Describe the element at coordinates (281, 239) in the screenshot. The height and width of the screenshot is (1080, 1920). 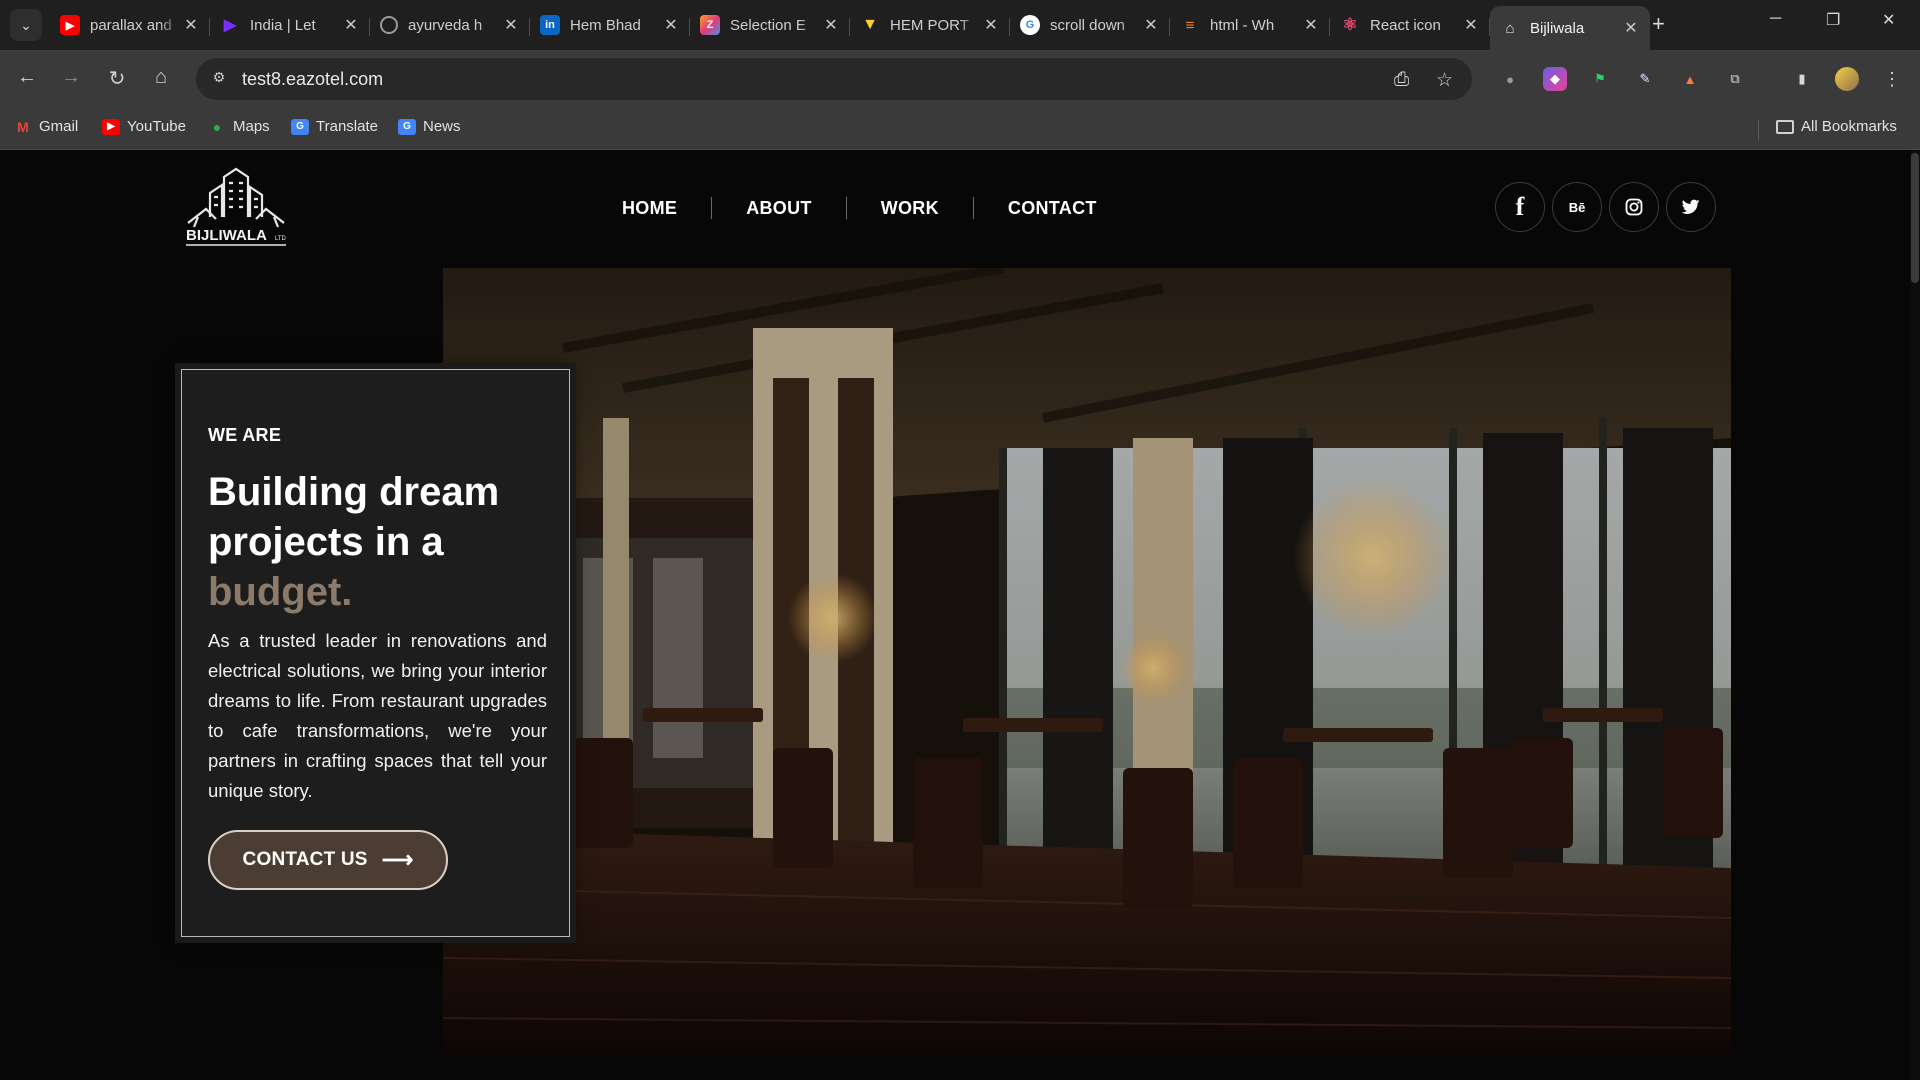
I see `logo-suffix: LTD` at that location.